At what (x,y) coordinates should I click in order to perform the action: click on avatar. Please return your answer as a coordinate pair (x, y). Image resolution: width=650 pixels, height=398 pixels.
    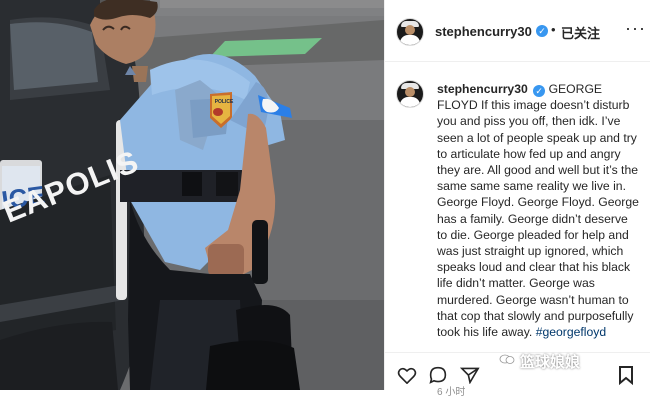
    Looking at the image, I should click on (410, 32).